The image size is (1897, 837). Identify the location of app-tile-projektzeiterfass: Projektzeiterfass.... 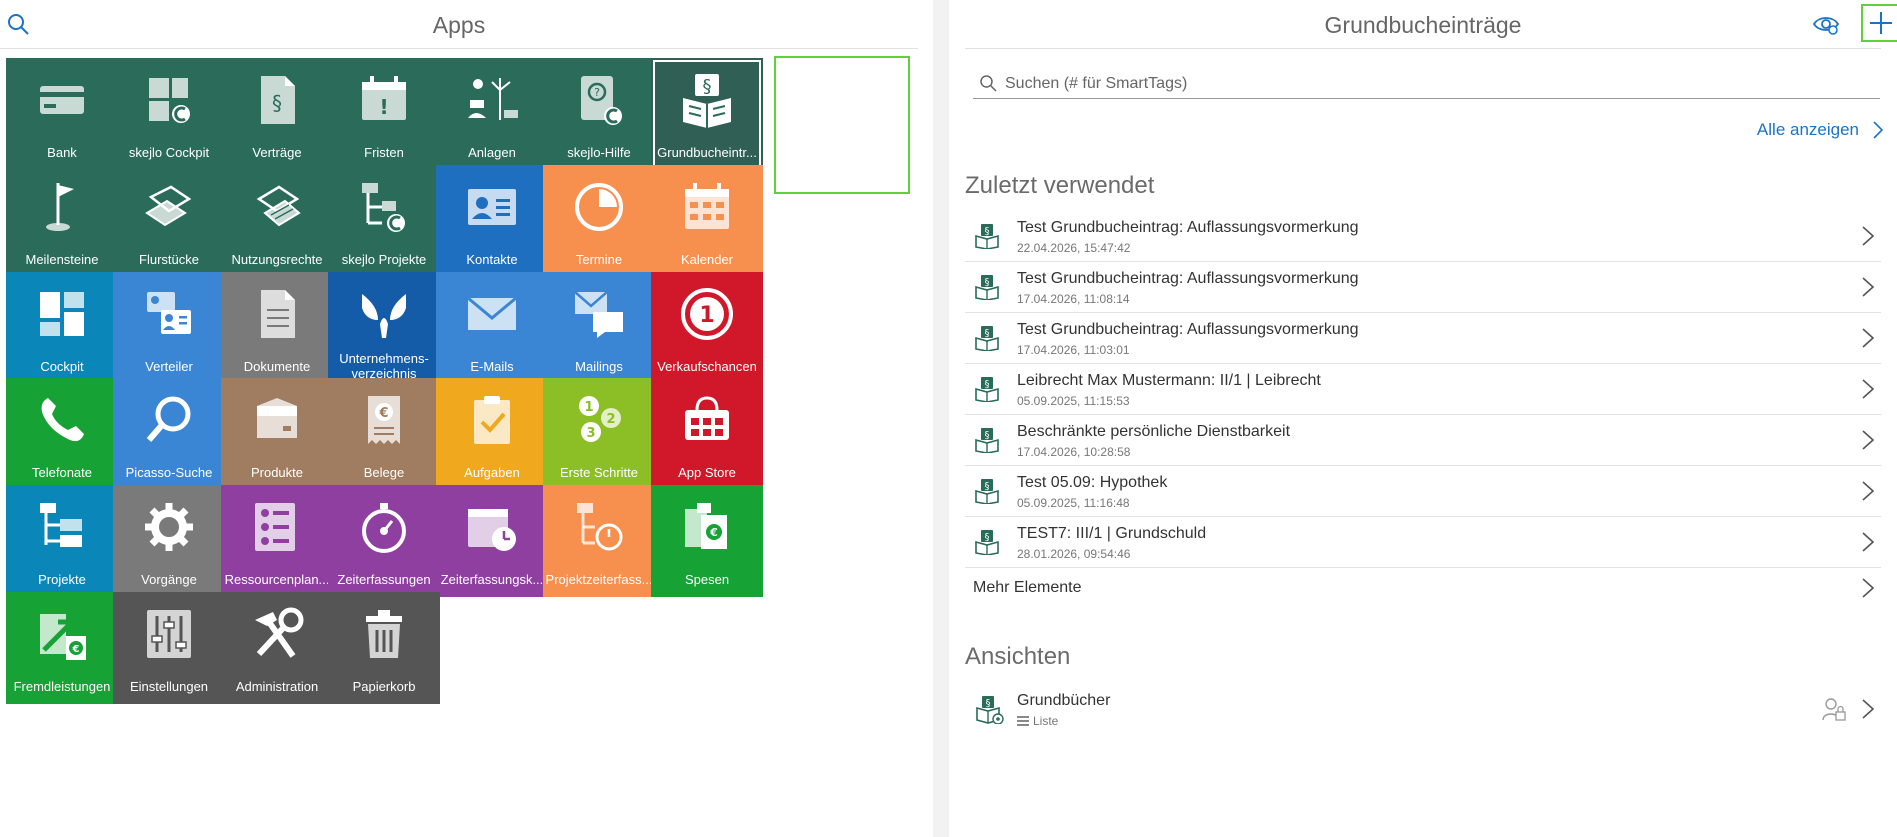
(599, 541).